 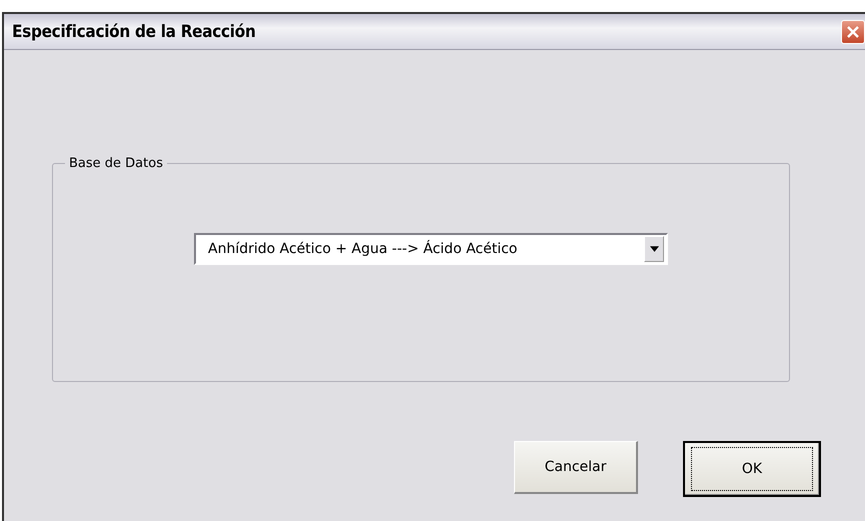 I want to click on group-label: Base de Datos, so click(x=116, y=163).